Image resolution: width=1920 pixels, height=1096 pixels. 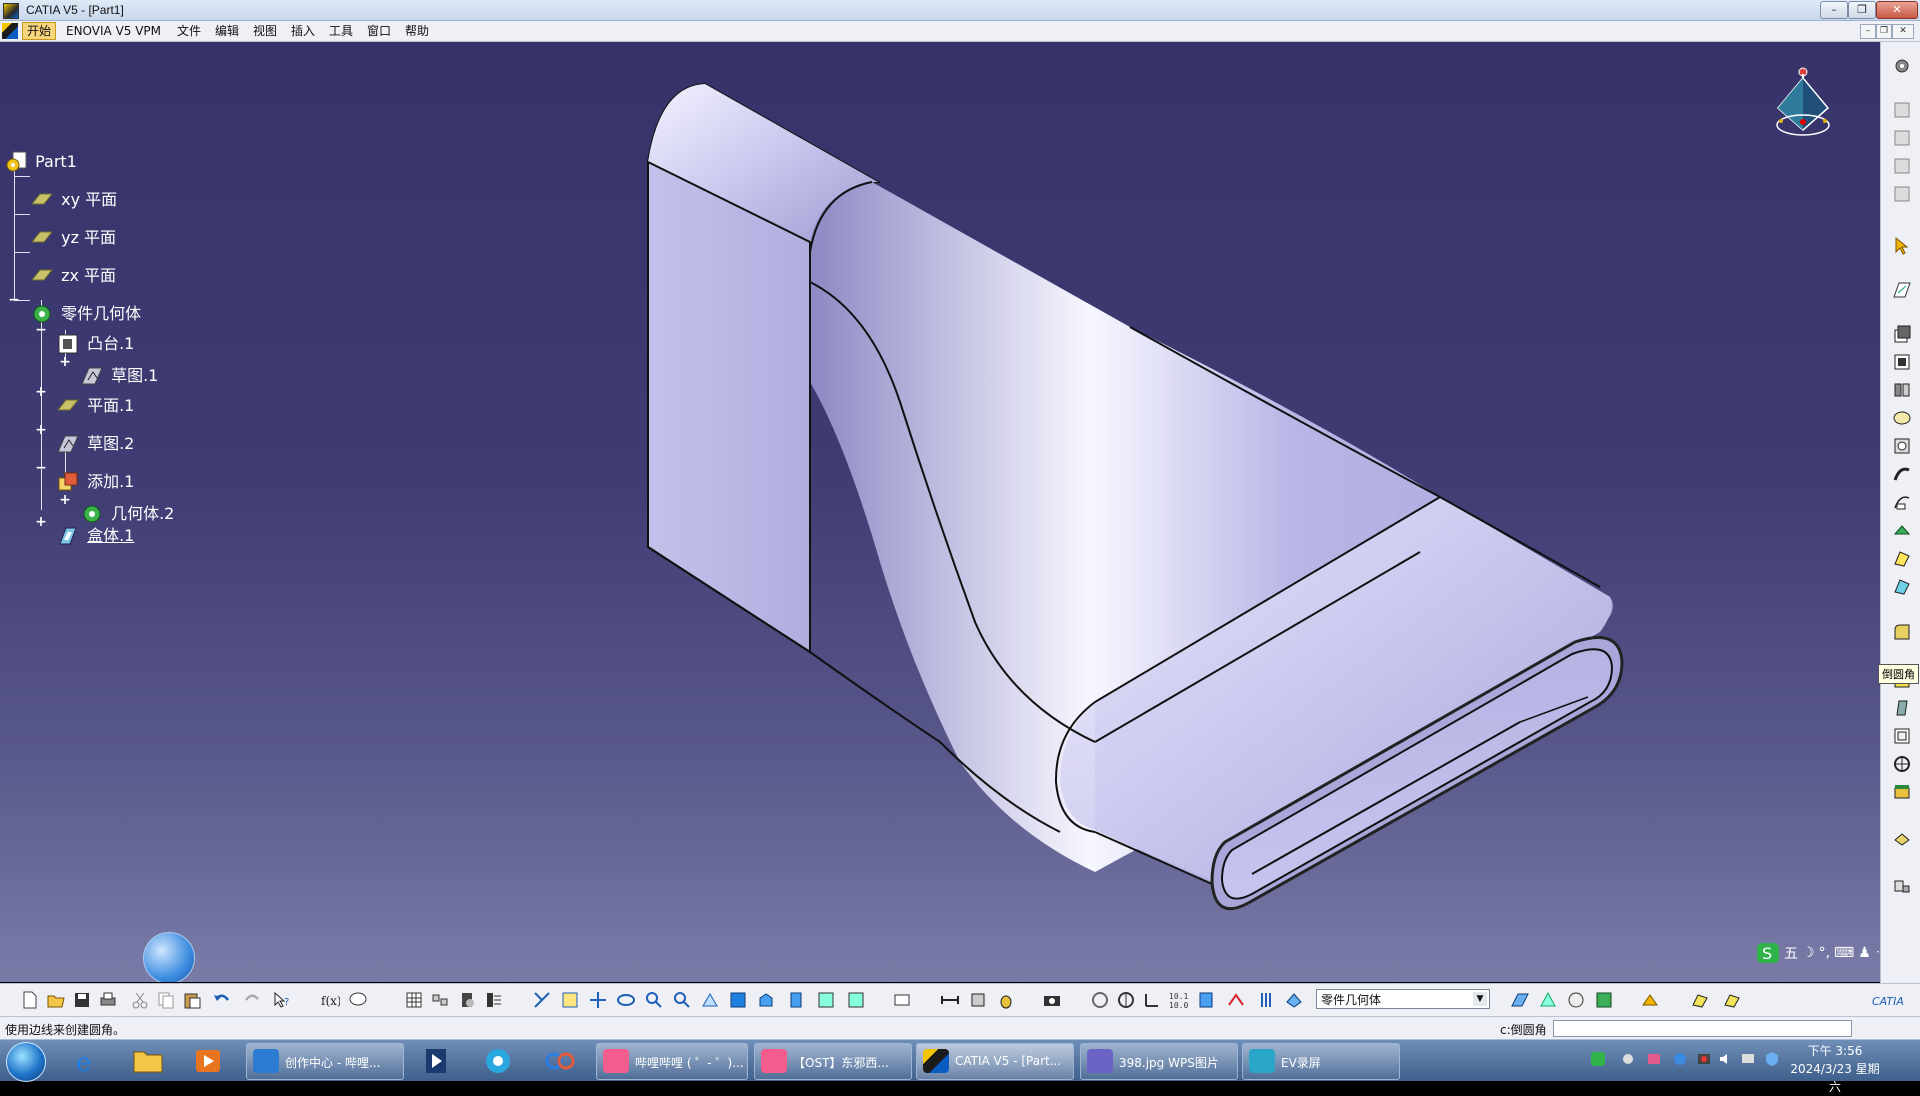 What do you see at coordinates (119, 376) in the screenshot?
I see `tree-node-sketch1: 草图.1` at bounding box center [119, 376].